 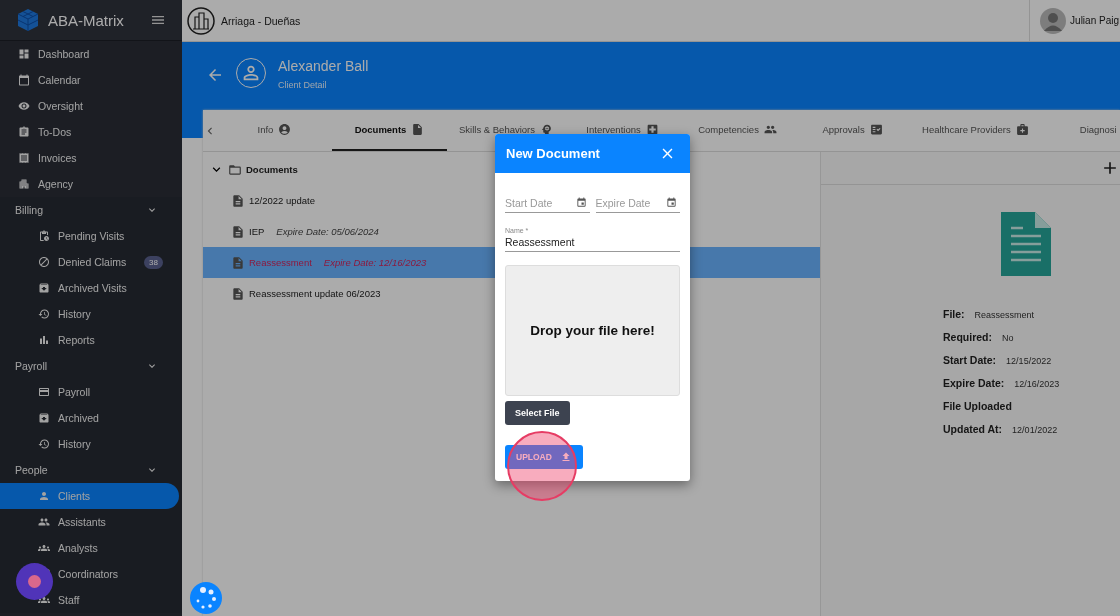 What do you see at coordinates (89, 288) in the screenshot?
I see `nav-item: Archived Visits` at bounding box center [89, 288].